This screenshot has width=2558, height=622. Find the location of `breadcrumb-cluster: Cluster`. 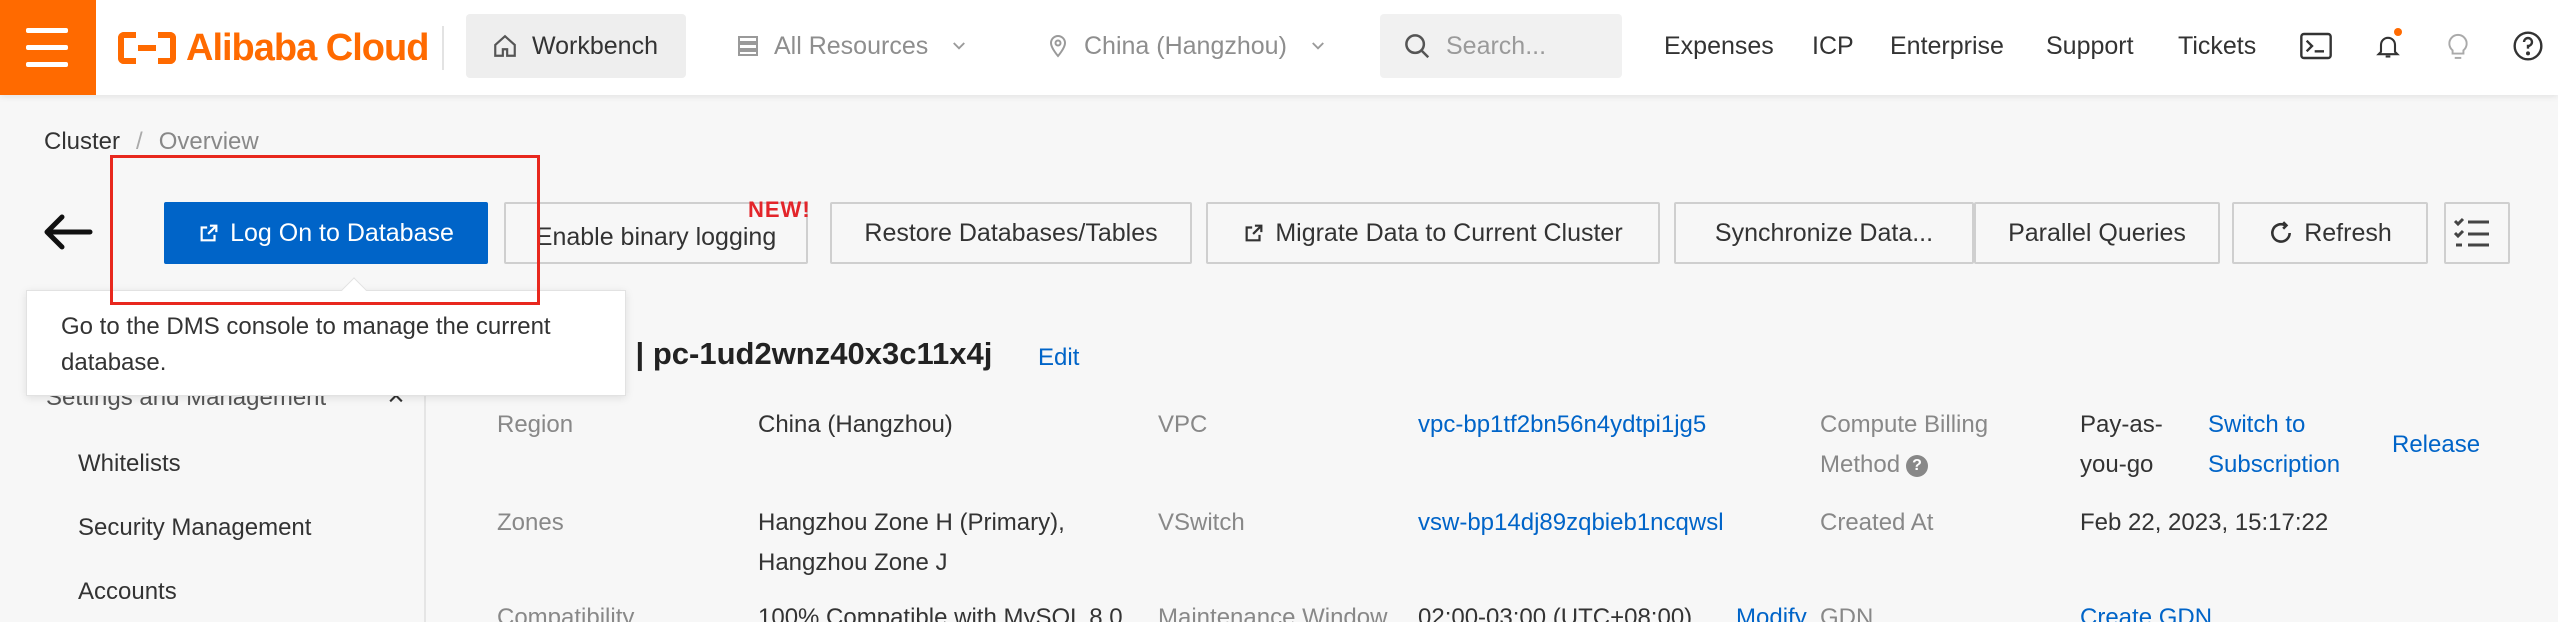

breadcrumb-cluster: Cluster is located at coordinates (82, 142).